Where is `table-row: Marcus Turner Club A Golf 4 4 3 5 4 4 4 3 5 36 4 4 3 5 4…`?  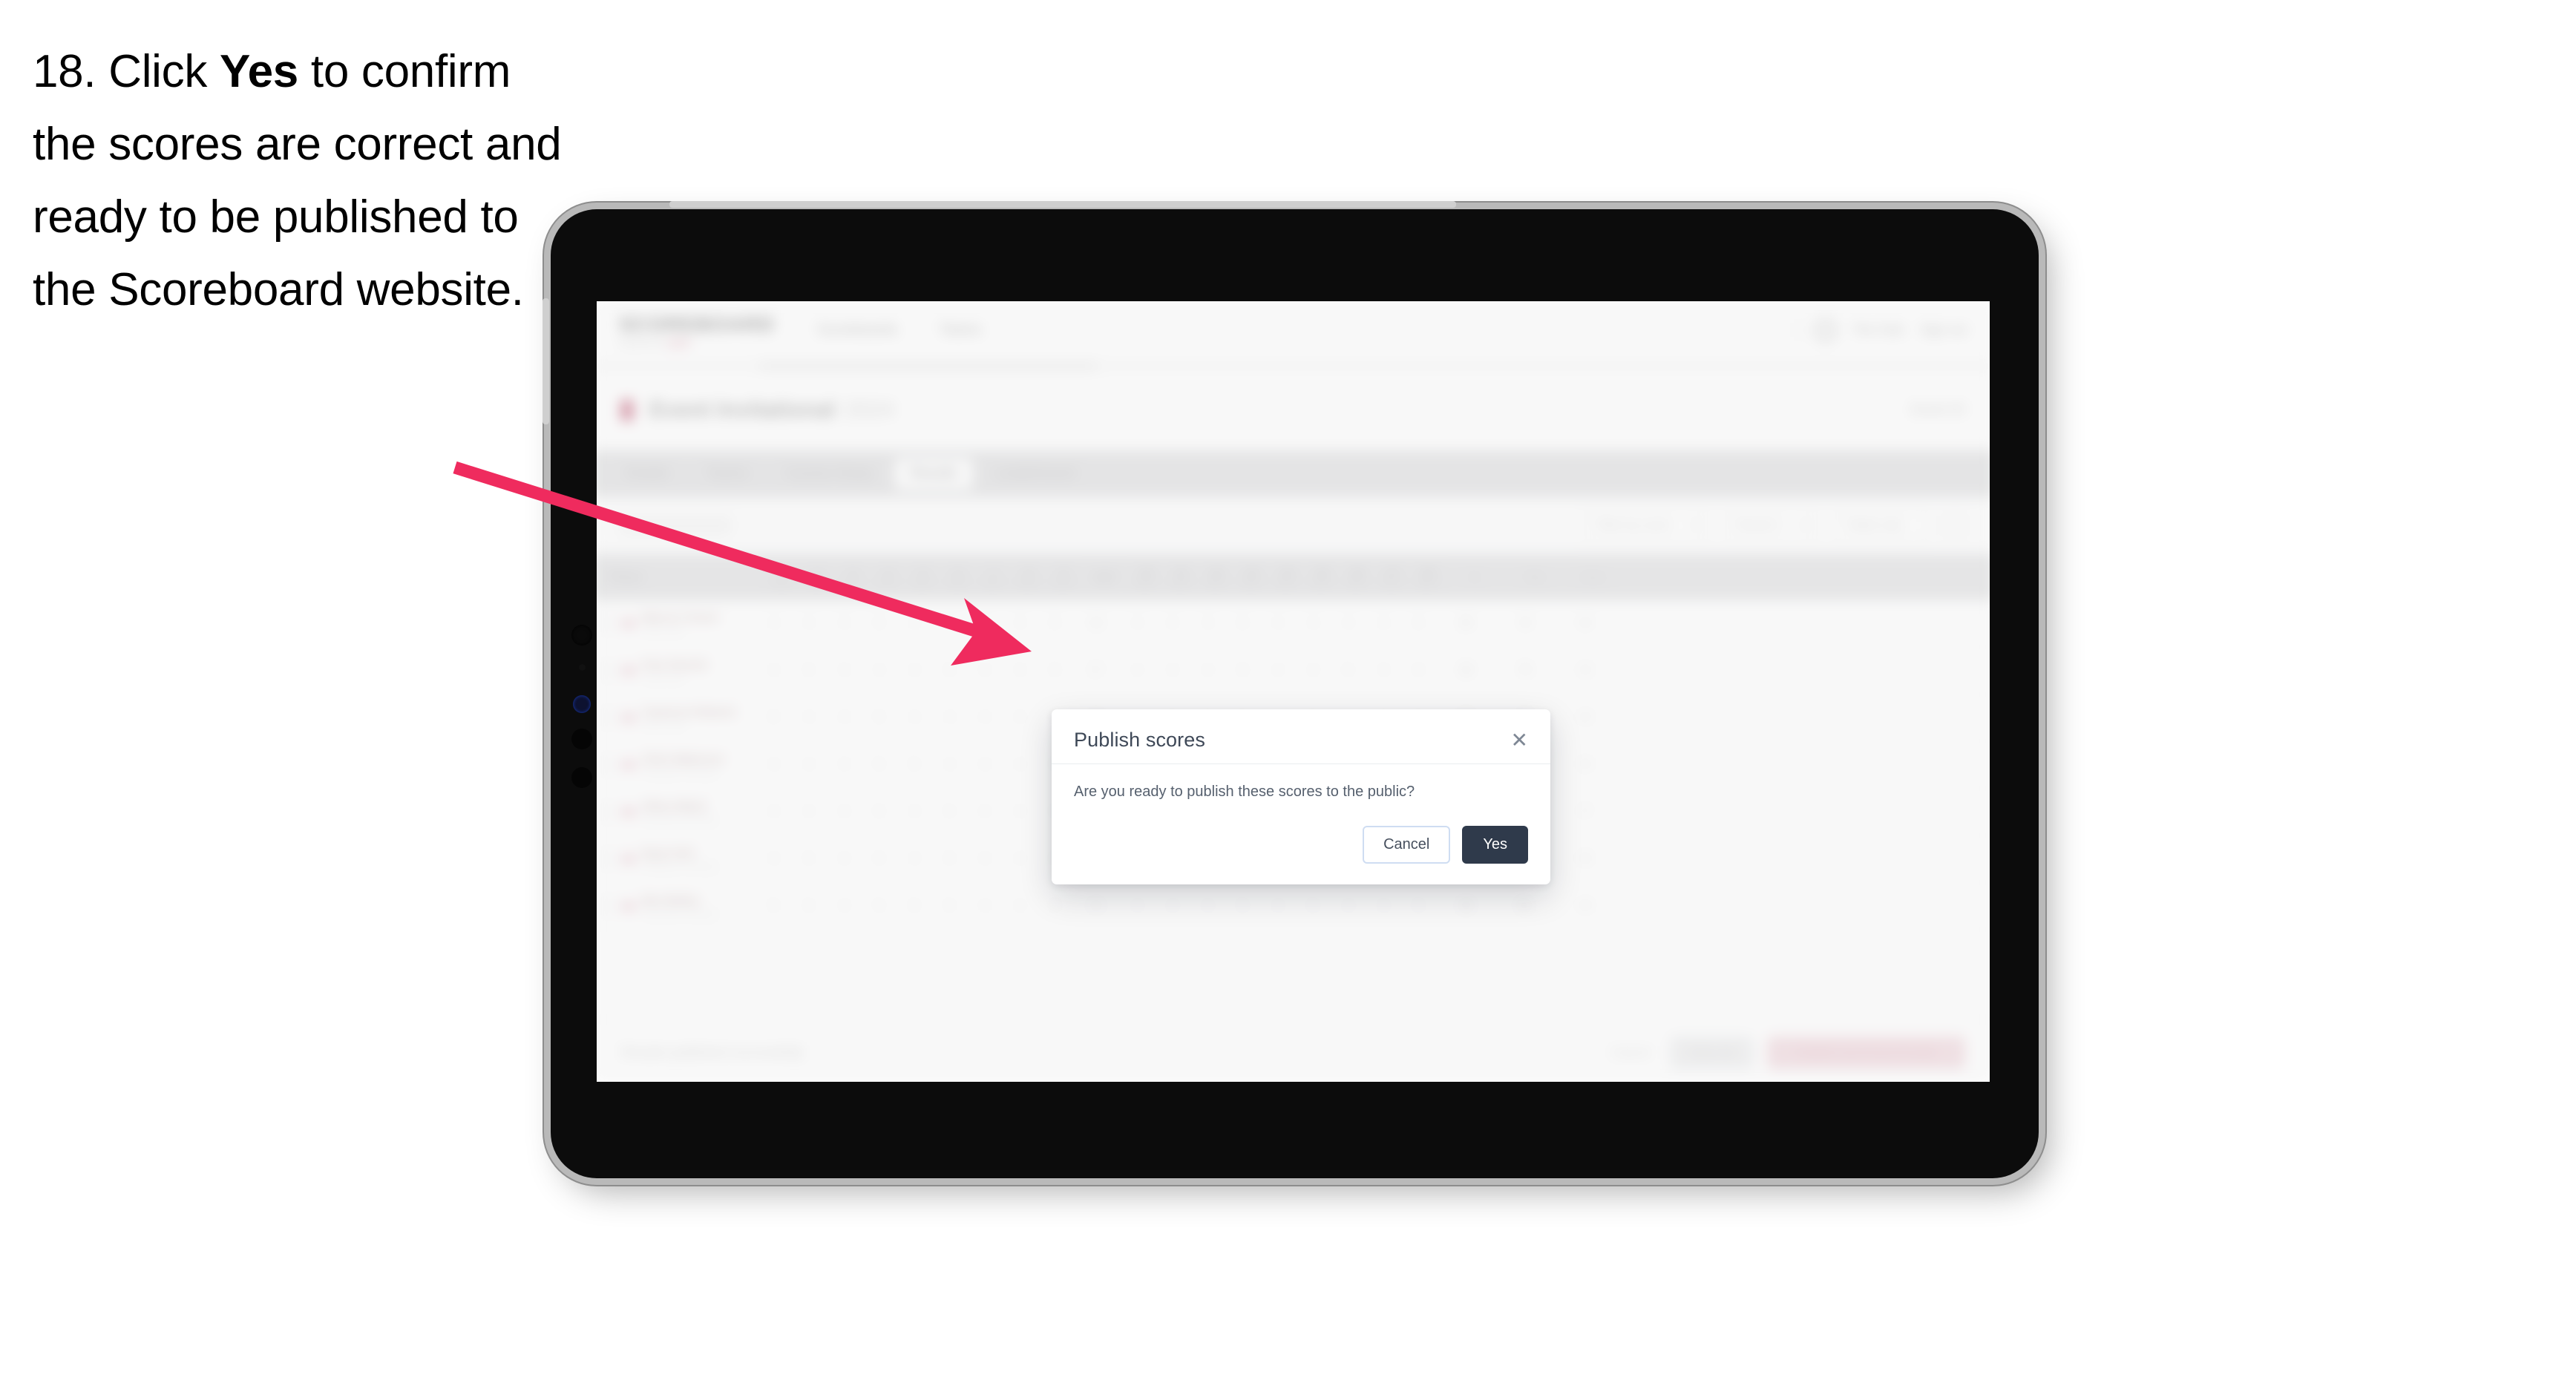
table-row: Marcus Turner Club A Golf 4 4 3 5 4 4 4 3 5 36 4 4 3 5 4… is located at coordinates (1293, 624).